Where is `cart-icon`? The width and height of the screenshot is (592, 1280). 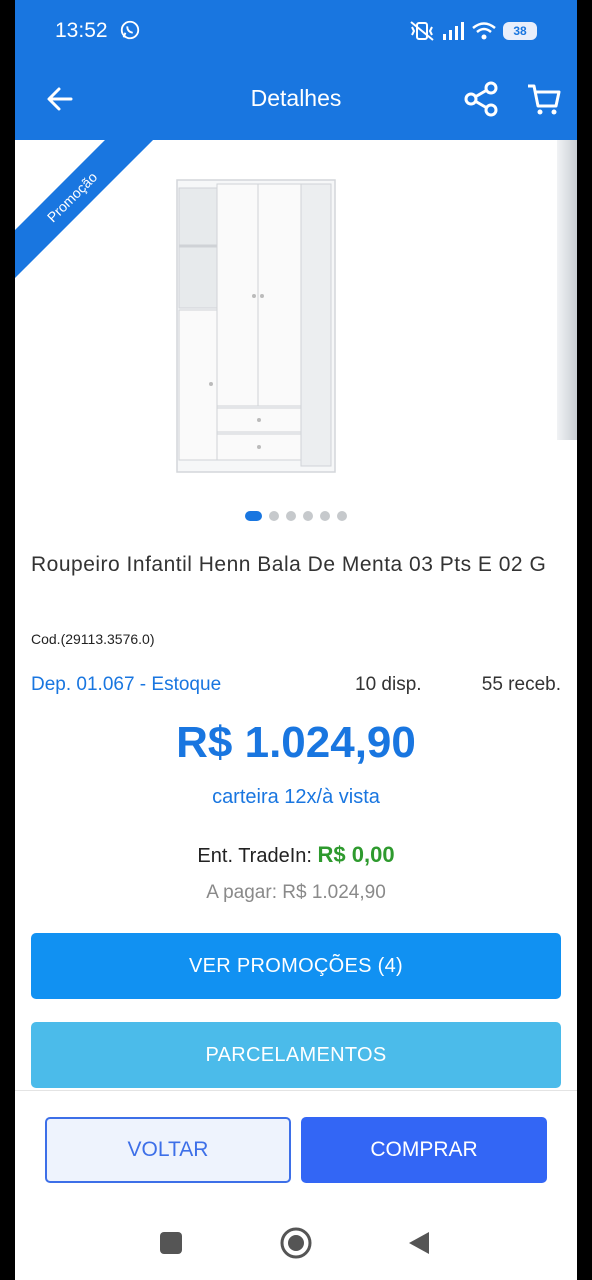
cart-icon is located at coordinates (544, 99).